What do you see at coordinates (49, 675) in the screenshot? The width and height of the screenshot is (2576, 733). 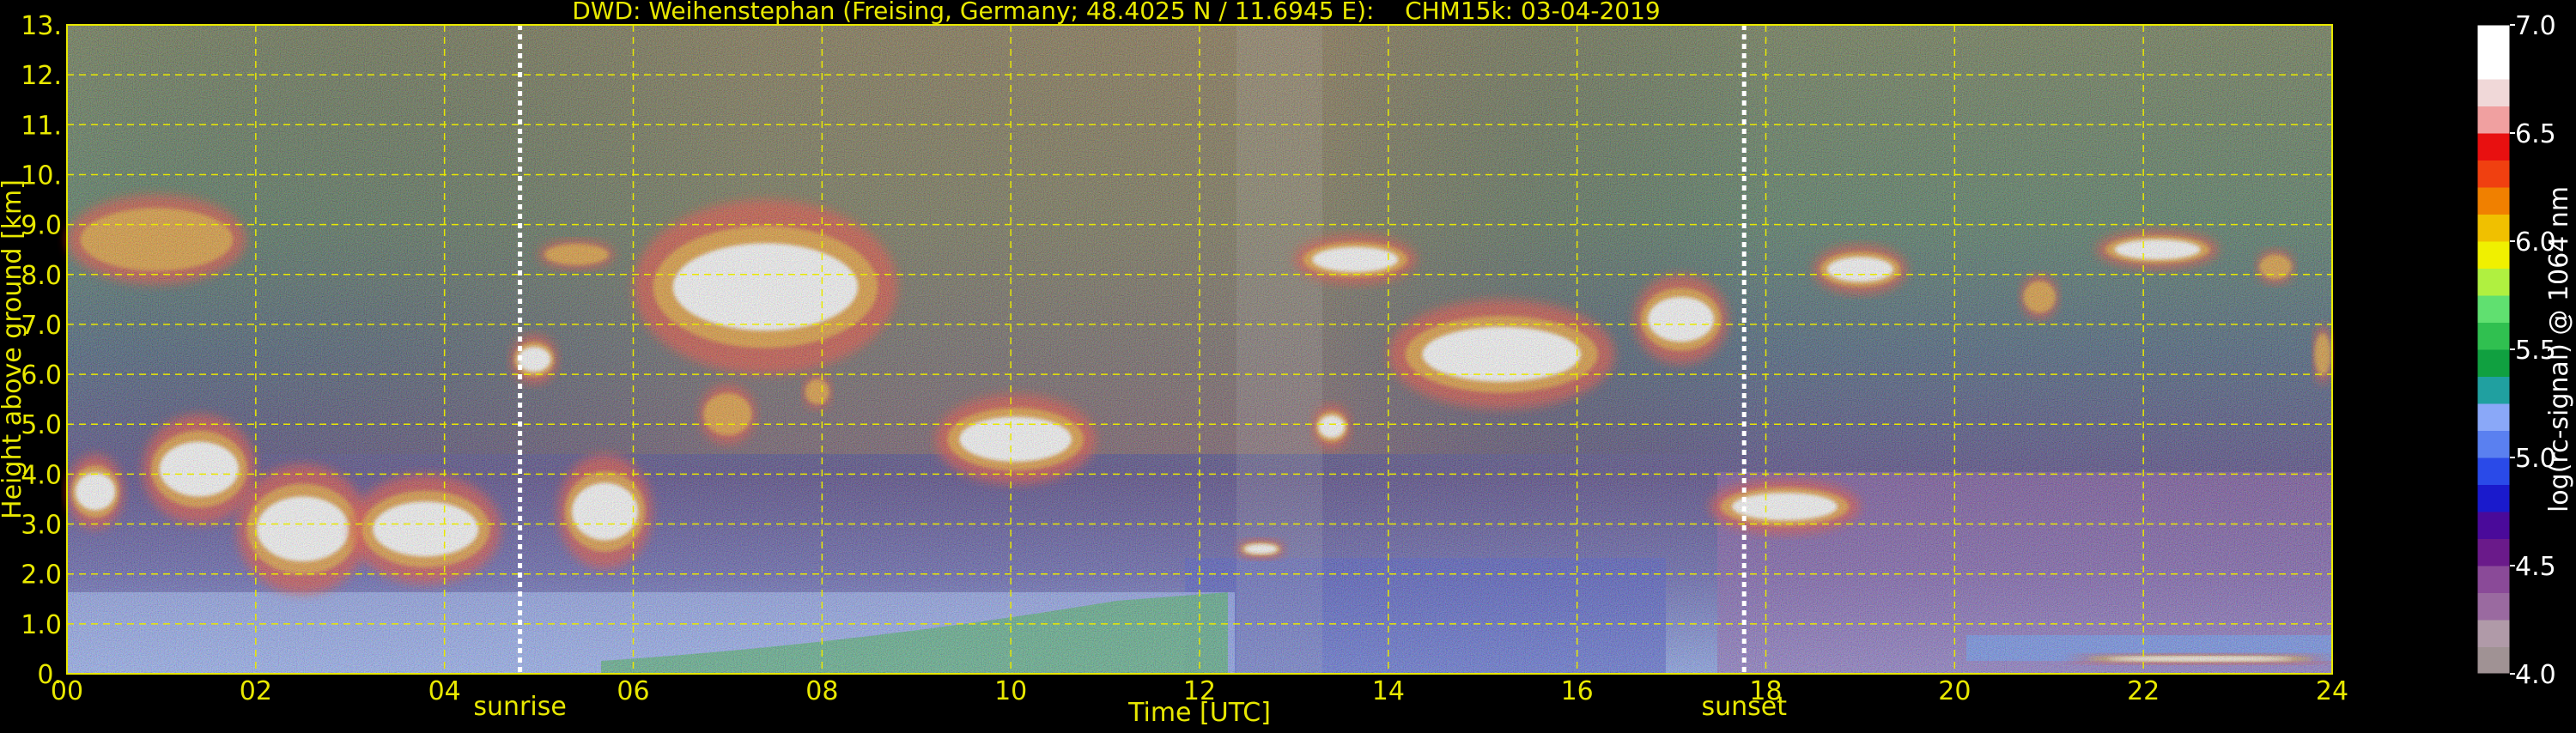 I see `y-tick-label: 0.` at bounding box center [49, 675].